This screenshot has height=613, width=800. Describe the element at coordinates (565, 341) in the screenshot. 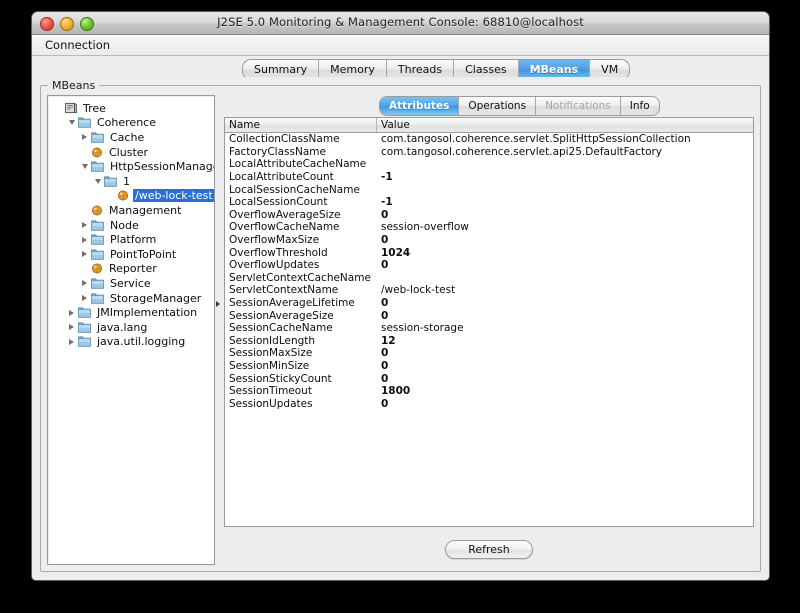

I see `attribute-value: 12` at that location.